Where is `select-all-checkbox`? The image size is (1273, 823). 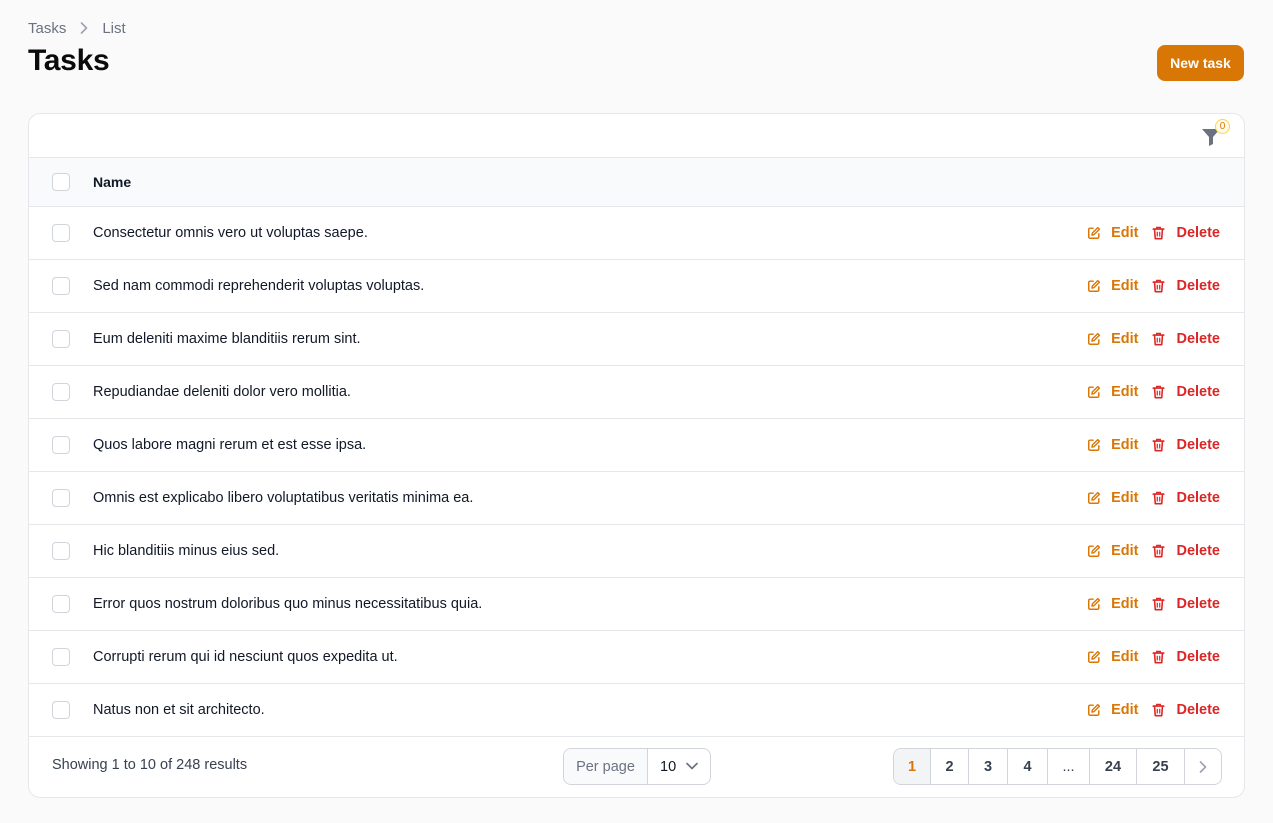 select-all-checkbox is located at coordinates (61, 182).